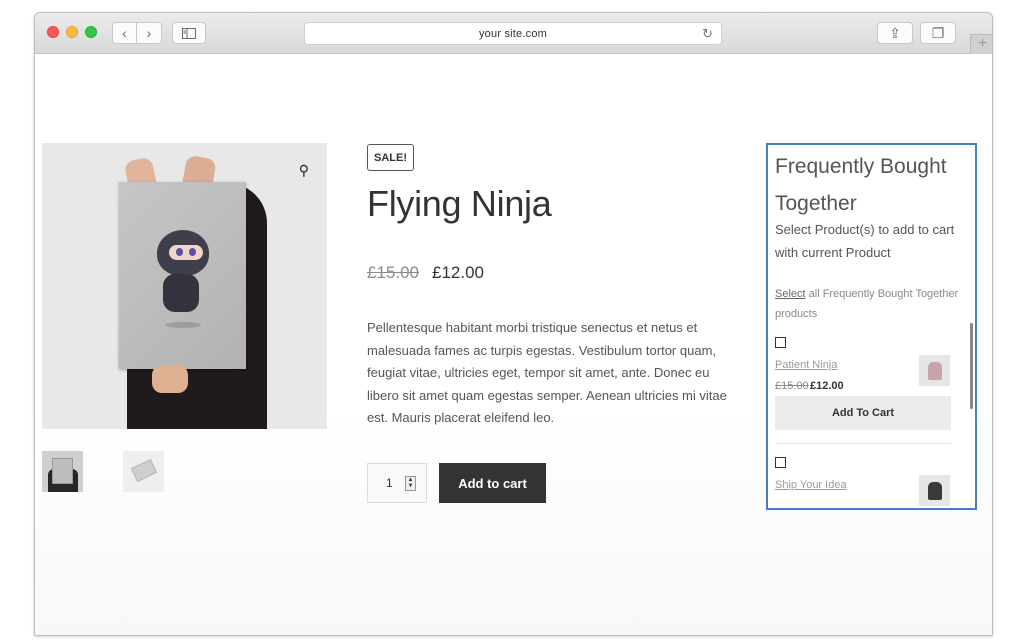 The width and height of the screenshot is (1024, 643). I want to click on forward-icon: ›, so click(149, 33).